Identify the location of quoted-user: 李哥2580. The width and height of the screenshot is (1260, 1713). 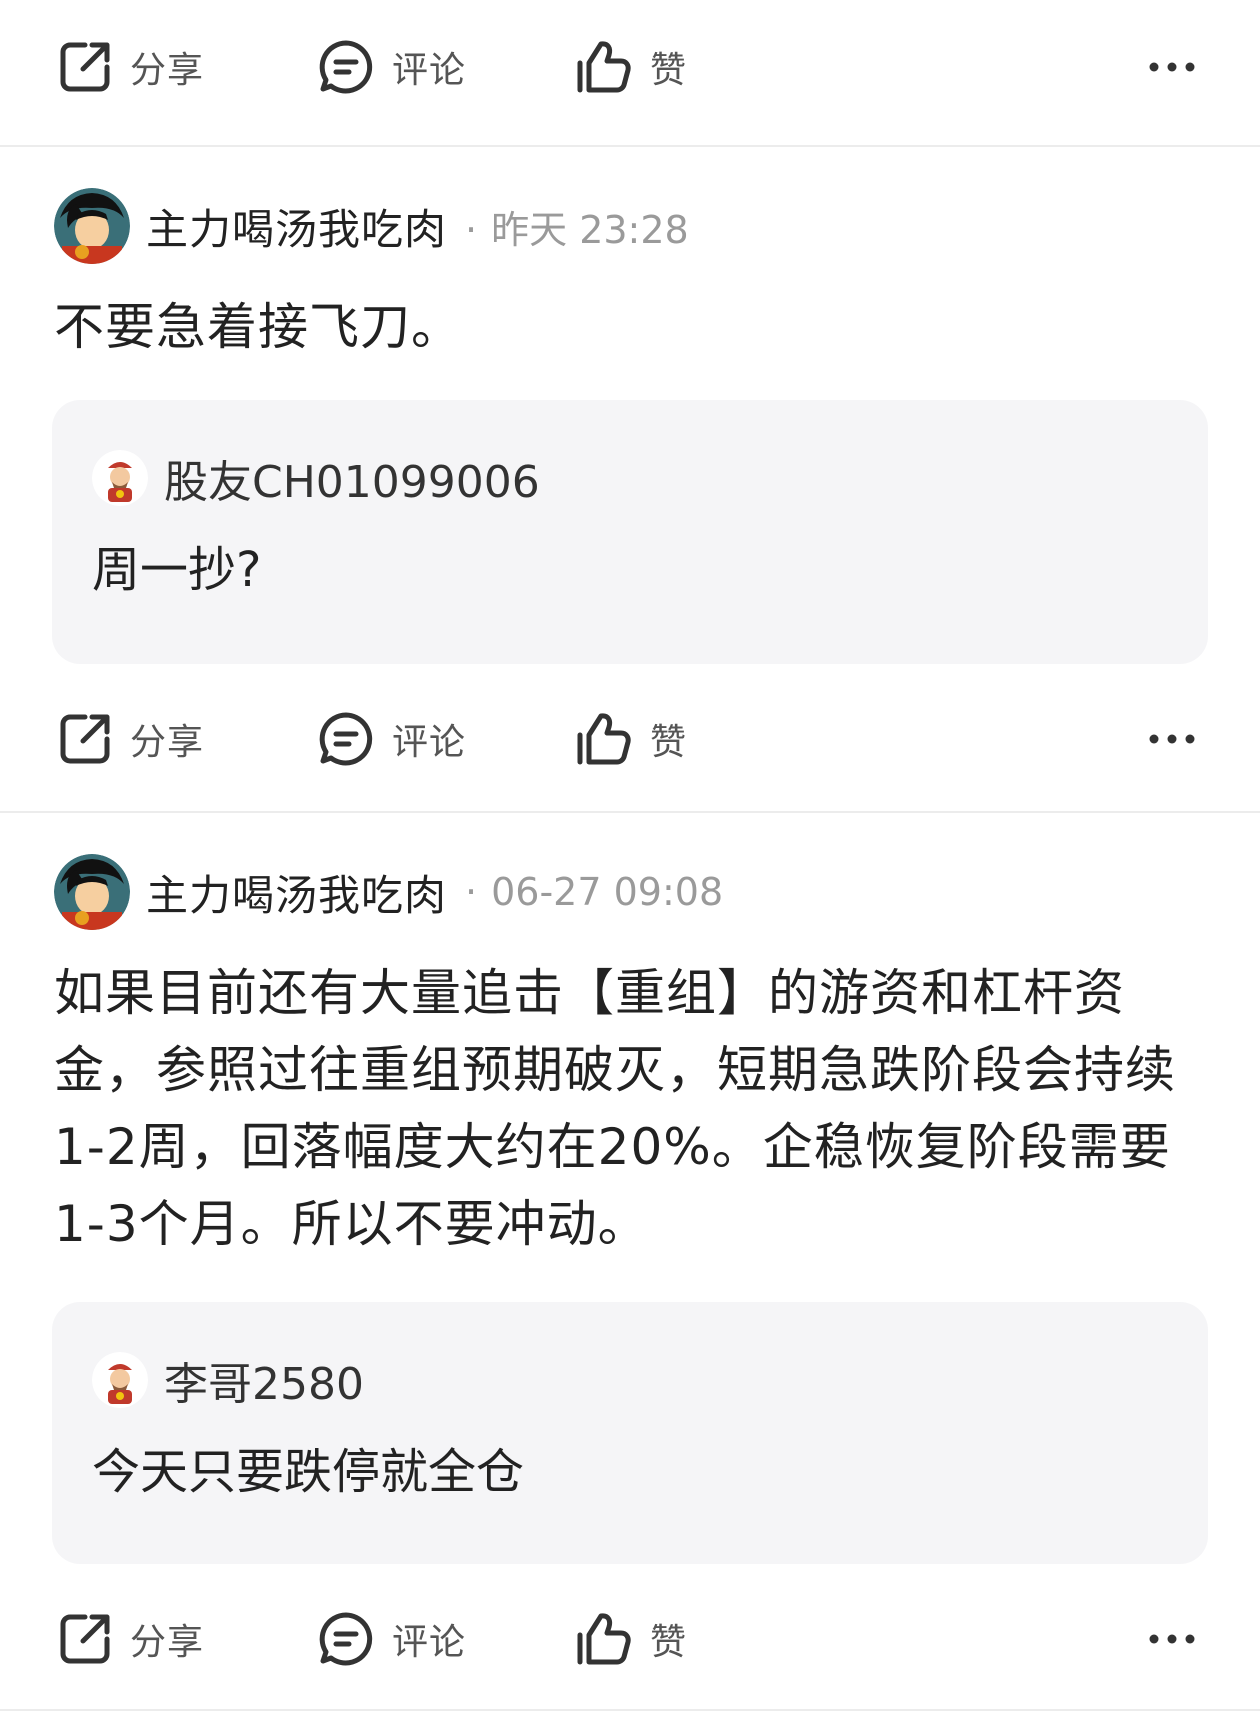
(228, 1380).